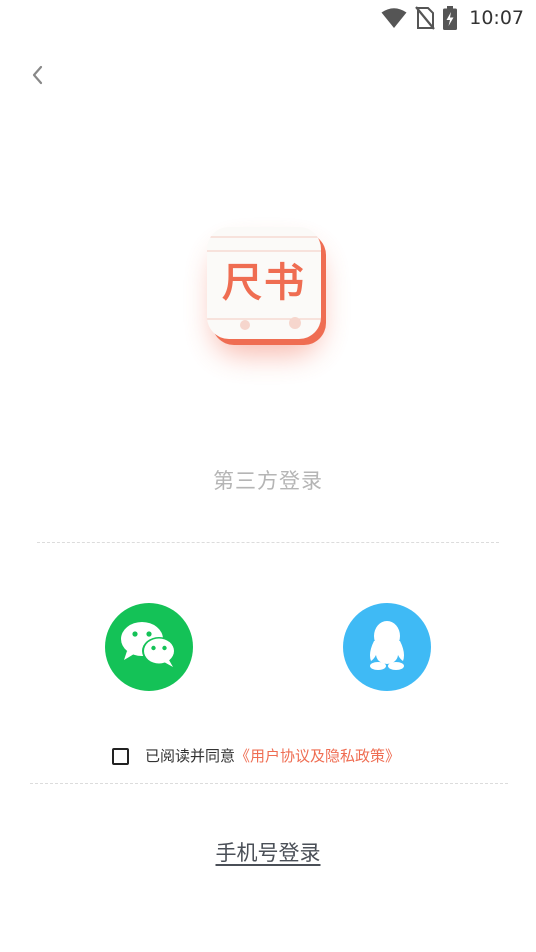  Describe the element at coordinates (425, 18) in the screenshot. I see `no-sim-icon` at that location.